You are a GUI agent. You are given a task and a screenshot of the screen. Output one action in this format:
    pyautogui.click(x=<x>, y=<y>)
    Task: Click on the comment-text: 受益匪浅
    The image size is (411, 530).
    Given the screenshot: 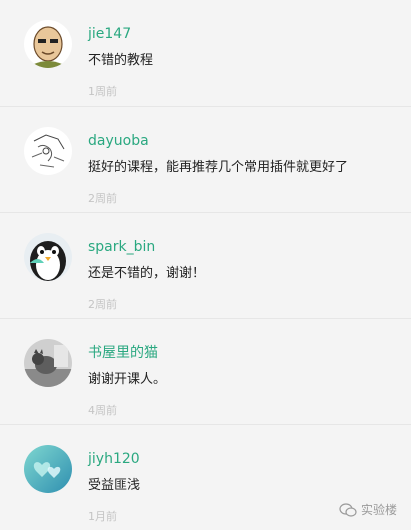 What is the action you would take?
    pyautogui.click(x=114, y=485)
    